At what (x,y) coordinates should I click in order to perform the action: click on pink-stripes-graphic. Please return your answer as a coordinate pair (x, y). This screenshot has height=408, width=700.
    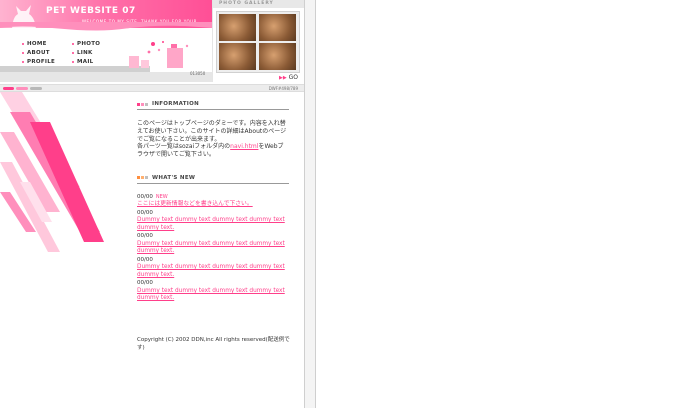
    Looking at the image, I should click on (52, 172).